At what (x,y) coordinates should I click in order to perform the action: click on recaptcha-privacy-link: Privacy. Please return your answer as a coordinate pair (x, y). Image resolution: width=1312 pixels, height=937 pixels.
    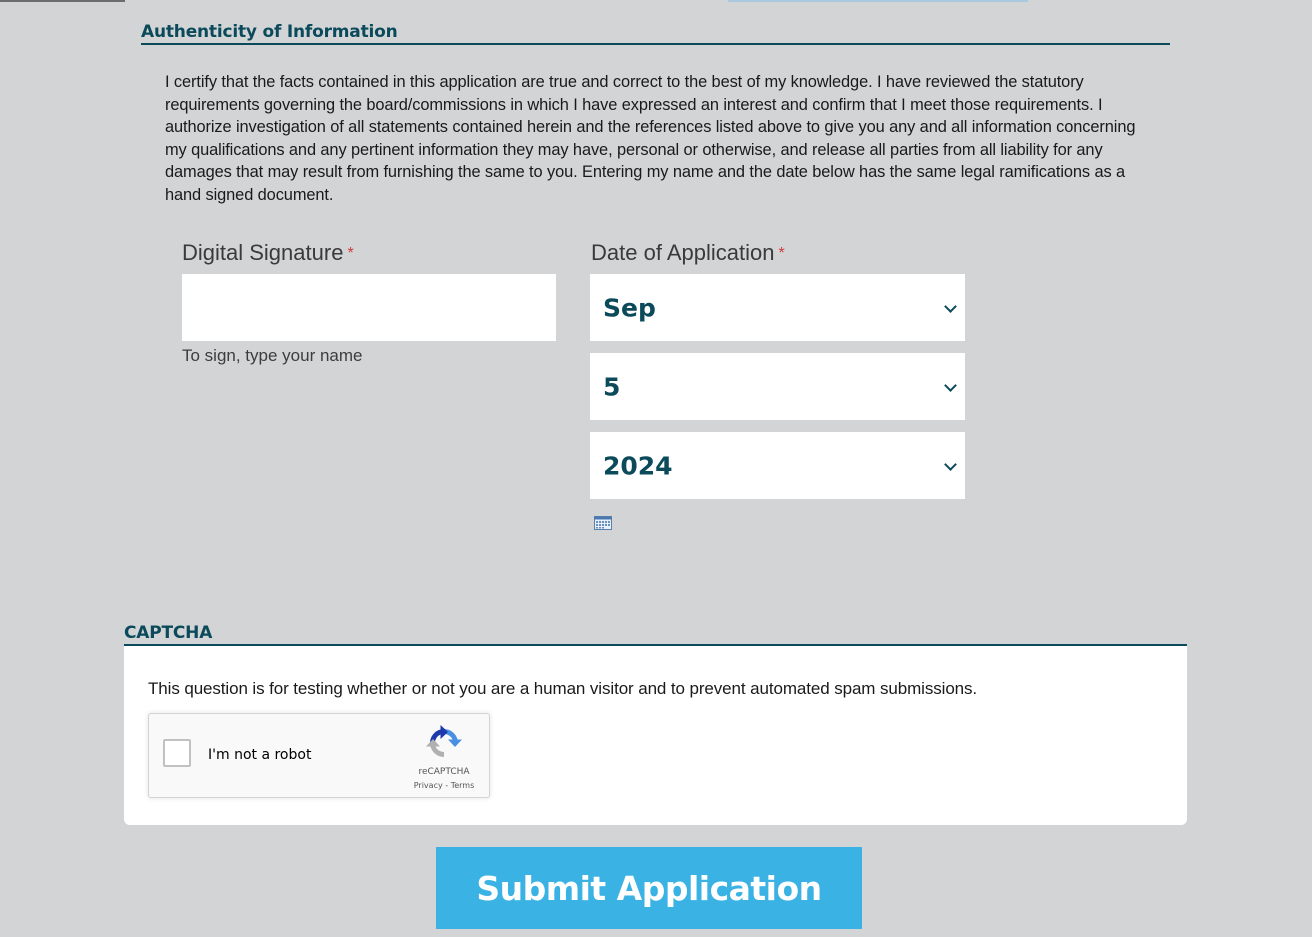
    Looking at the image, I should click on (428, 785).